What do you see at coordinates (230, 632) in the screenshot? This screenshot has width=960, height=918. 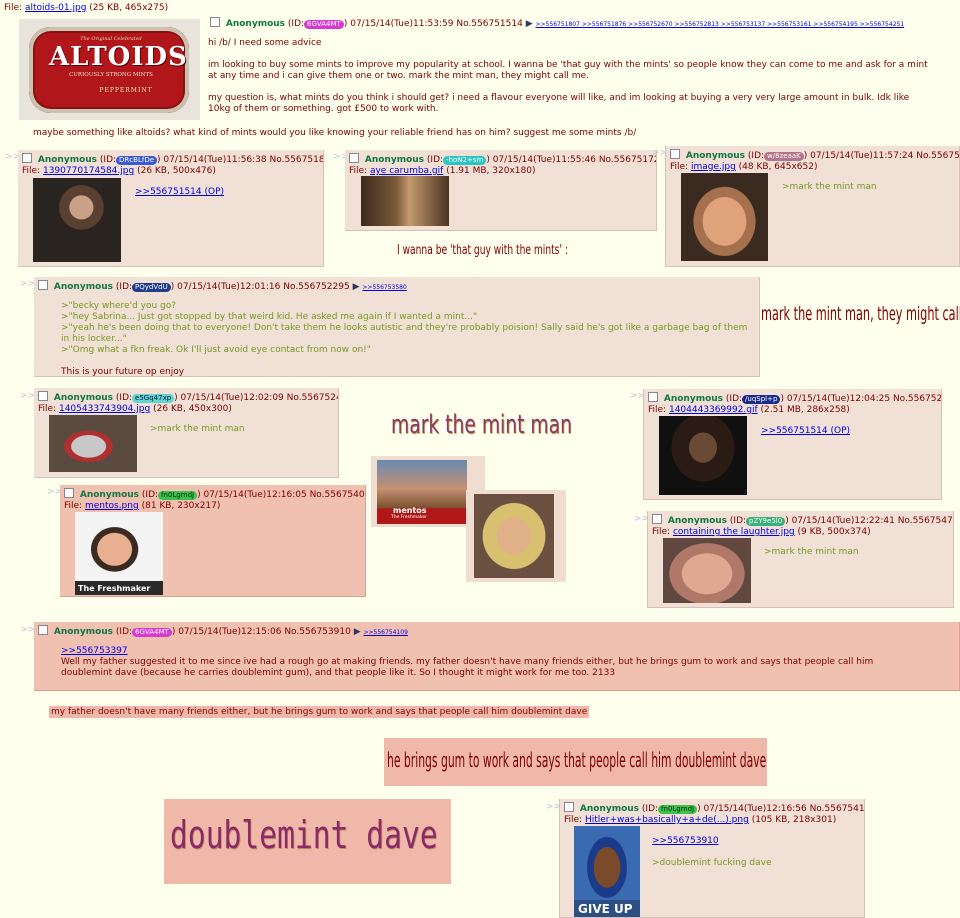 I see `post-datetime: 07/15/14(Tue)12:15:06` at bounding box center [230, 632].